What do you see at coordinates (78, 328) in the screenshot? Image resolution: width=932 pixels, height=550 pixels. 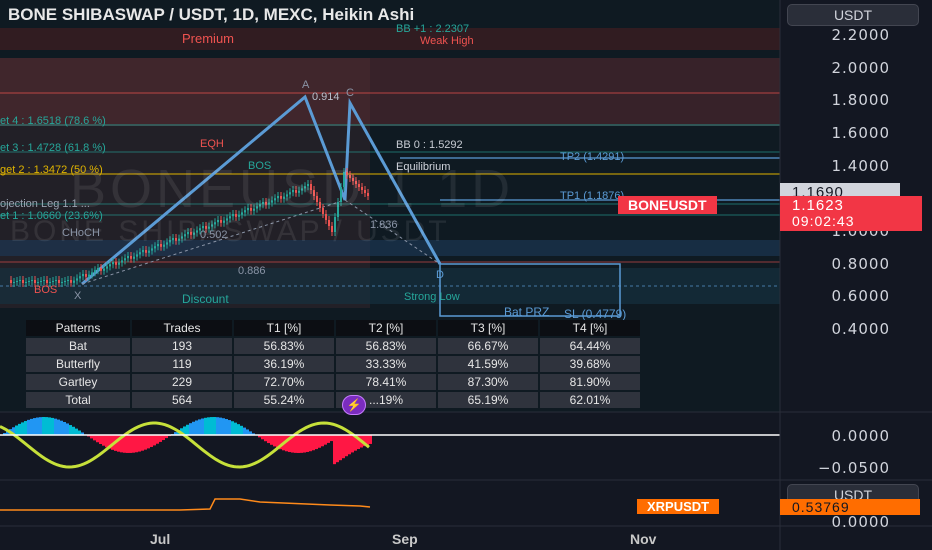 I see `header-cell: Patterns` at bounding box center [78, 328].